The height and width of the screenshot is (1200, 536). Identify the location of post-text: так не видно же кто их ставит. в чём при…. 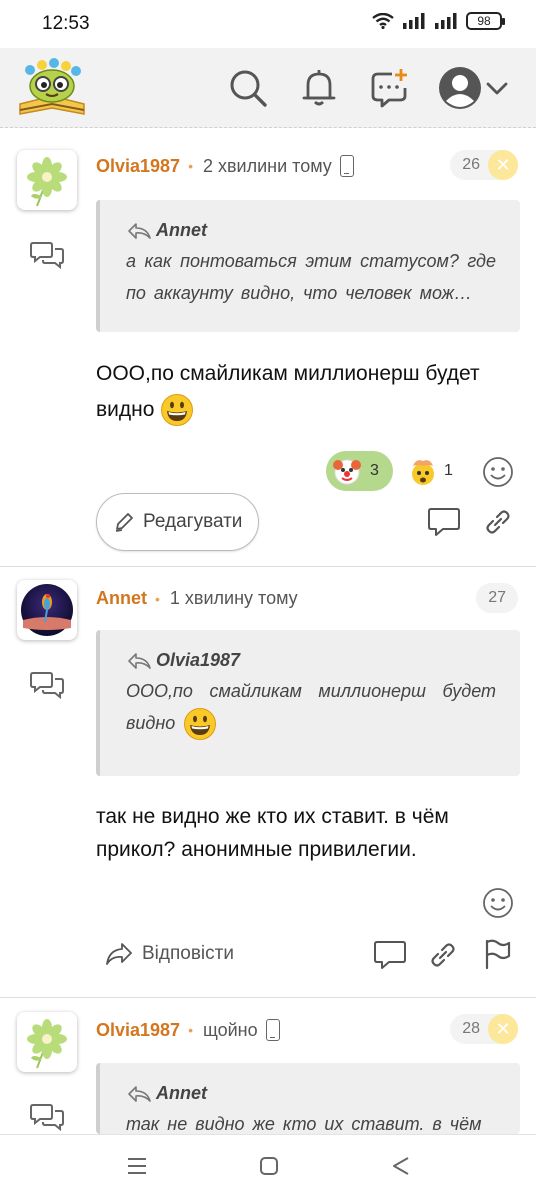
(272, 833).